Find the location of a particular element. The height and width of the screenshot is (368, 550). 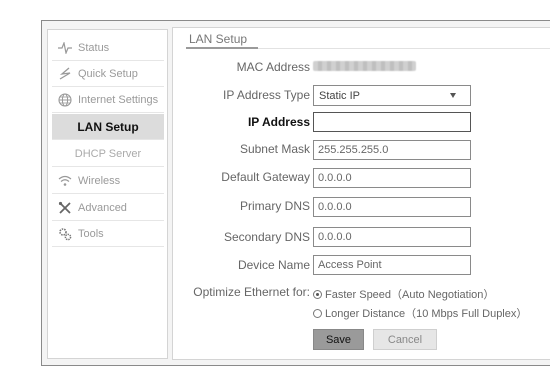

radio-longer-distance: Longer Distance（10 Mbps Full Duplex） is located at coordinates (420, 313).